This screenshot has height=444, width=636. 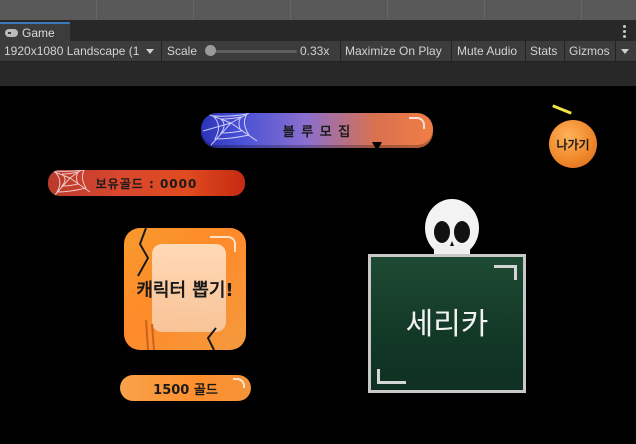 I want to click on scale-value: 0.33x, so click(x=315, y=51).